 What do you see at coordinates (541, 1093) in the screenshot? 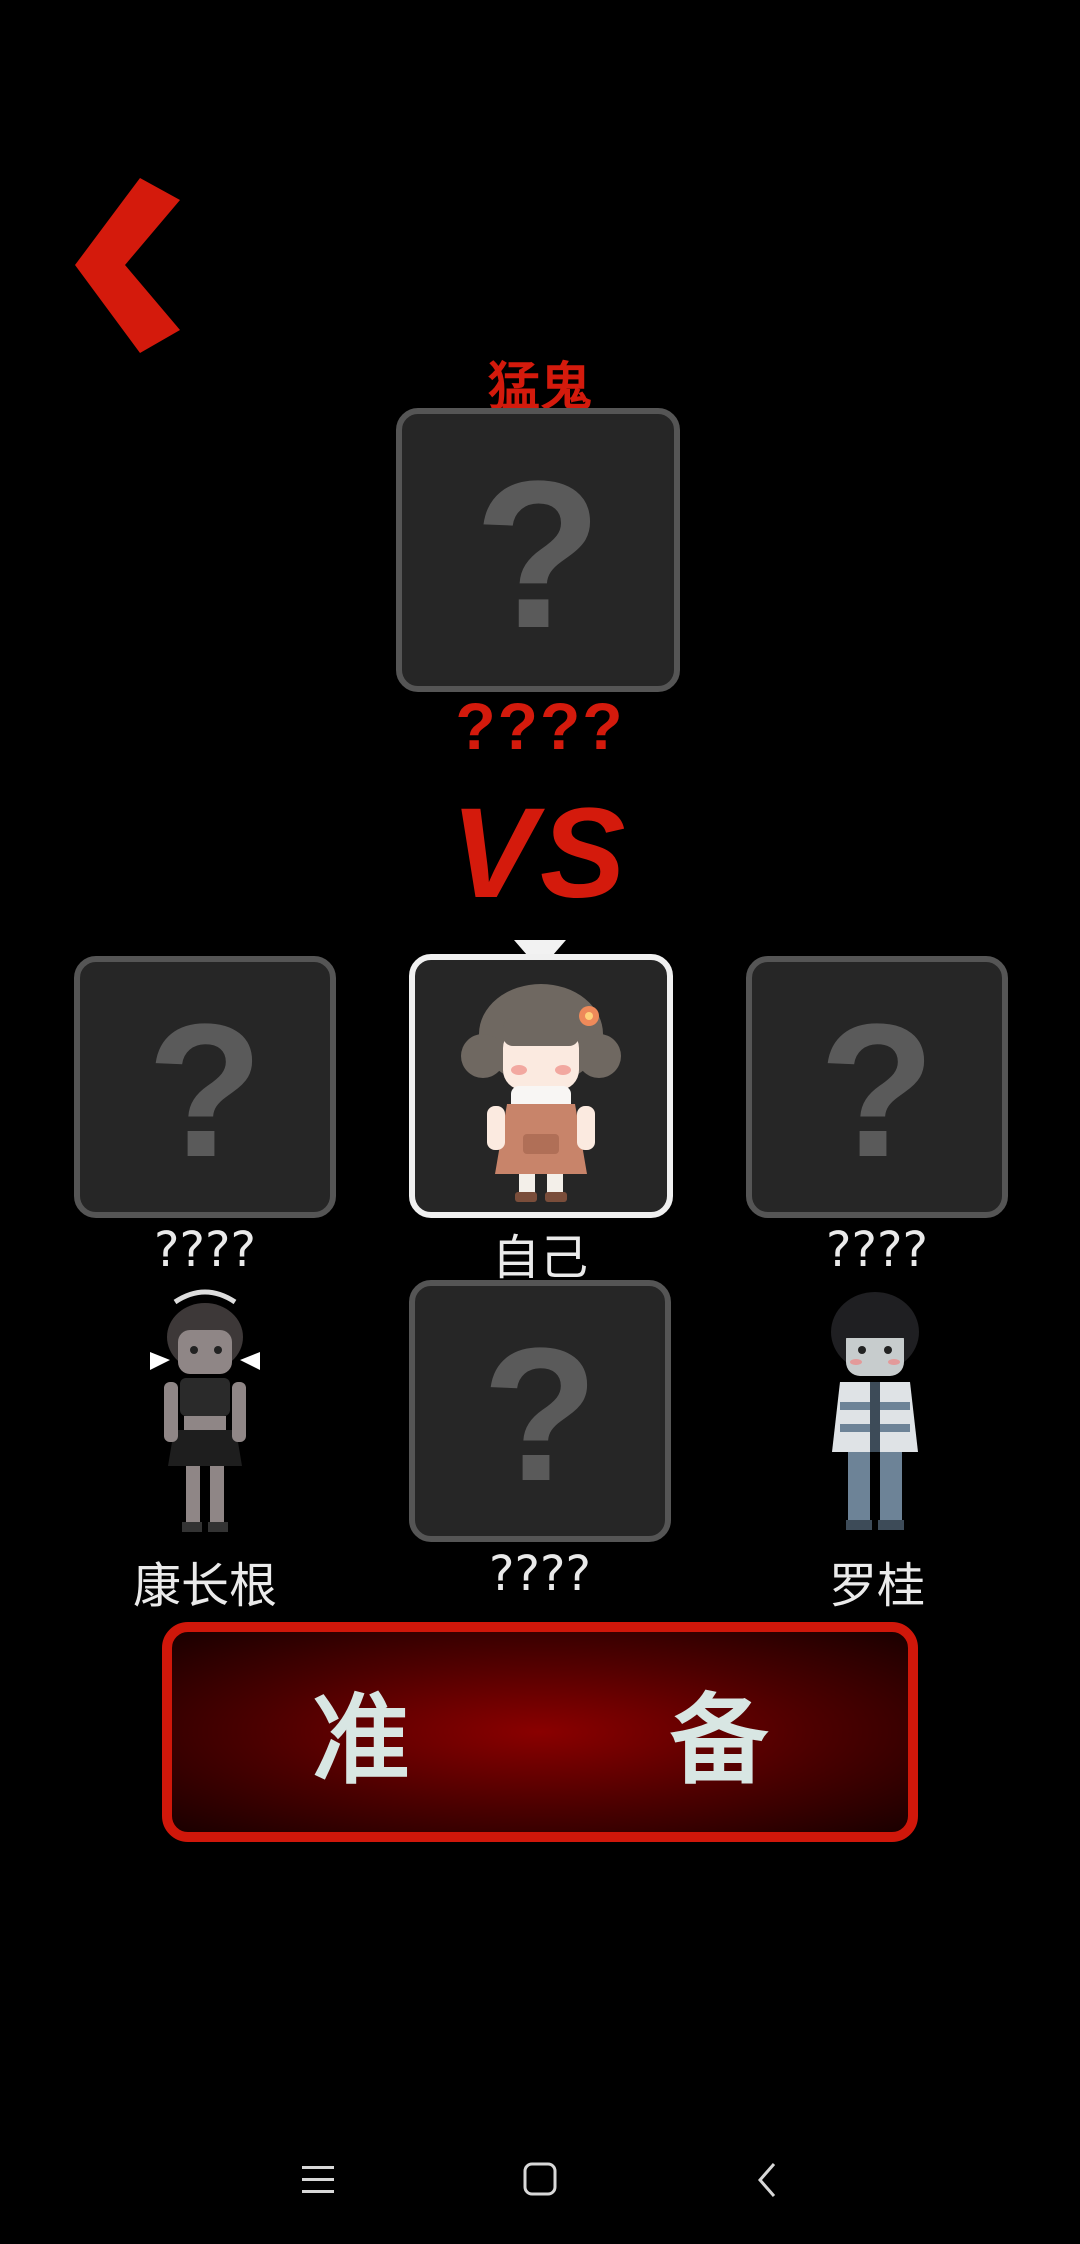
I see `girl-avatar-icon` at bounding box center [541, 1093].